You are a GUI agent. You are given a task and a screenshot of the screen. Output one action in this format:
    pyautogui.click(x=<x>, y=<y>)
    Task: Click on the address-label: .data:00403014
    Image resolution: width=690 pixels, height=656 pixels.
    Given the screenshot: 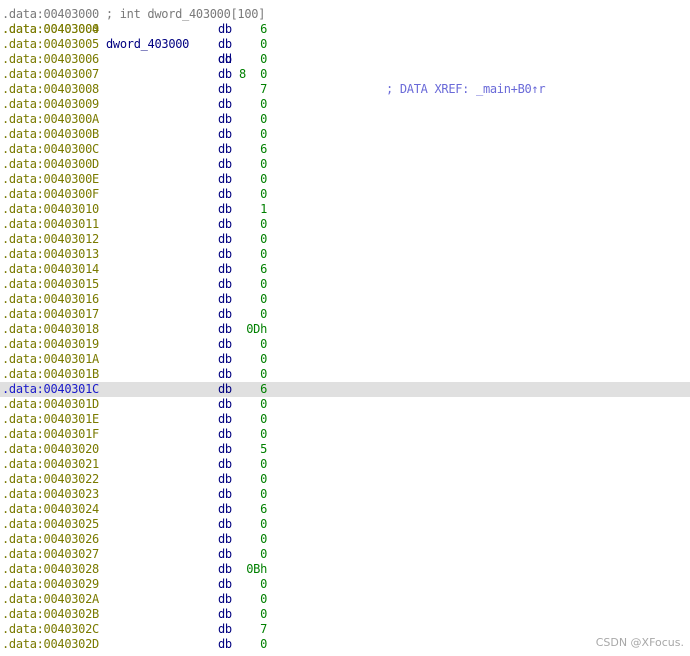 What is the action you would take?
    pyautogui.click(x=50, y=269)
    